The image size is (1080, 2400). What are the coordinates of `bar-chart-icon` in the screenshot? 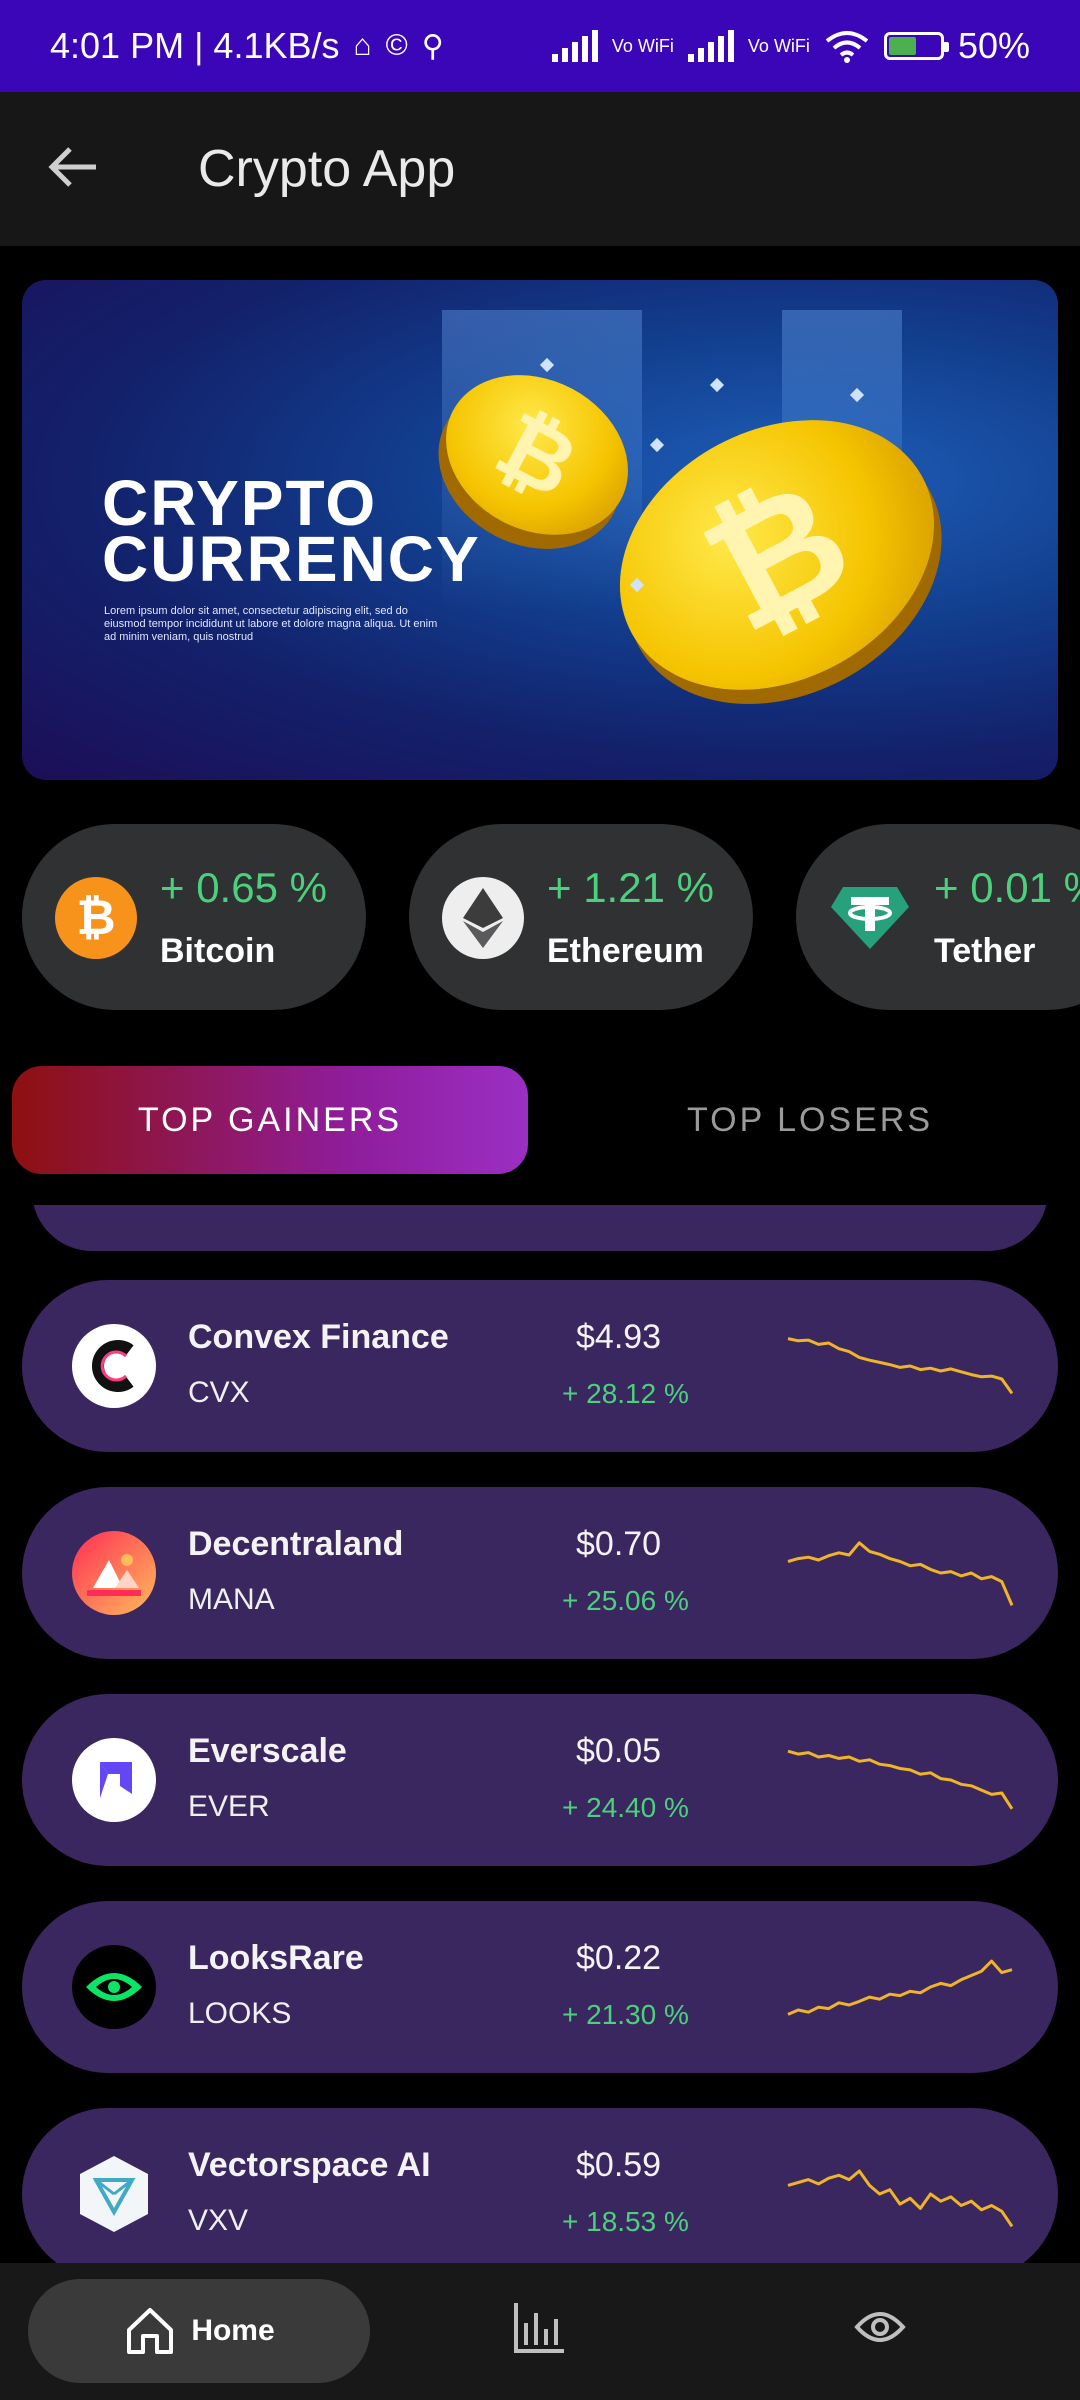 It's located at (539, 2328).